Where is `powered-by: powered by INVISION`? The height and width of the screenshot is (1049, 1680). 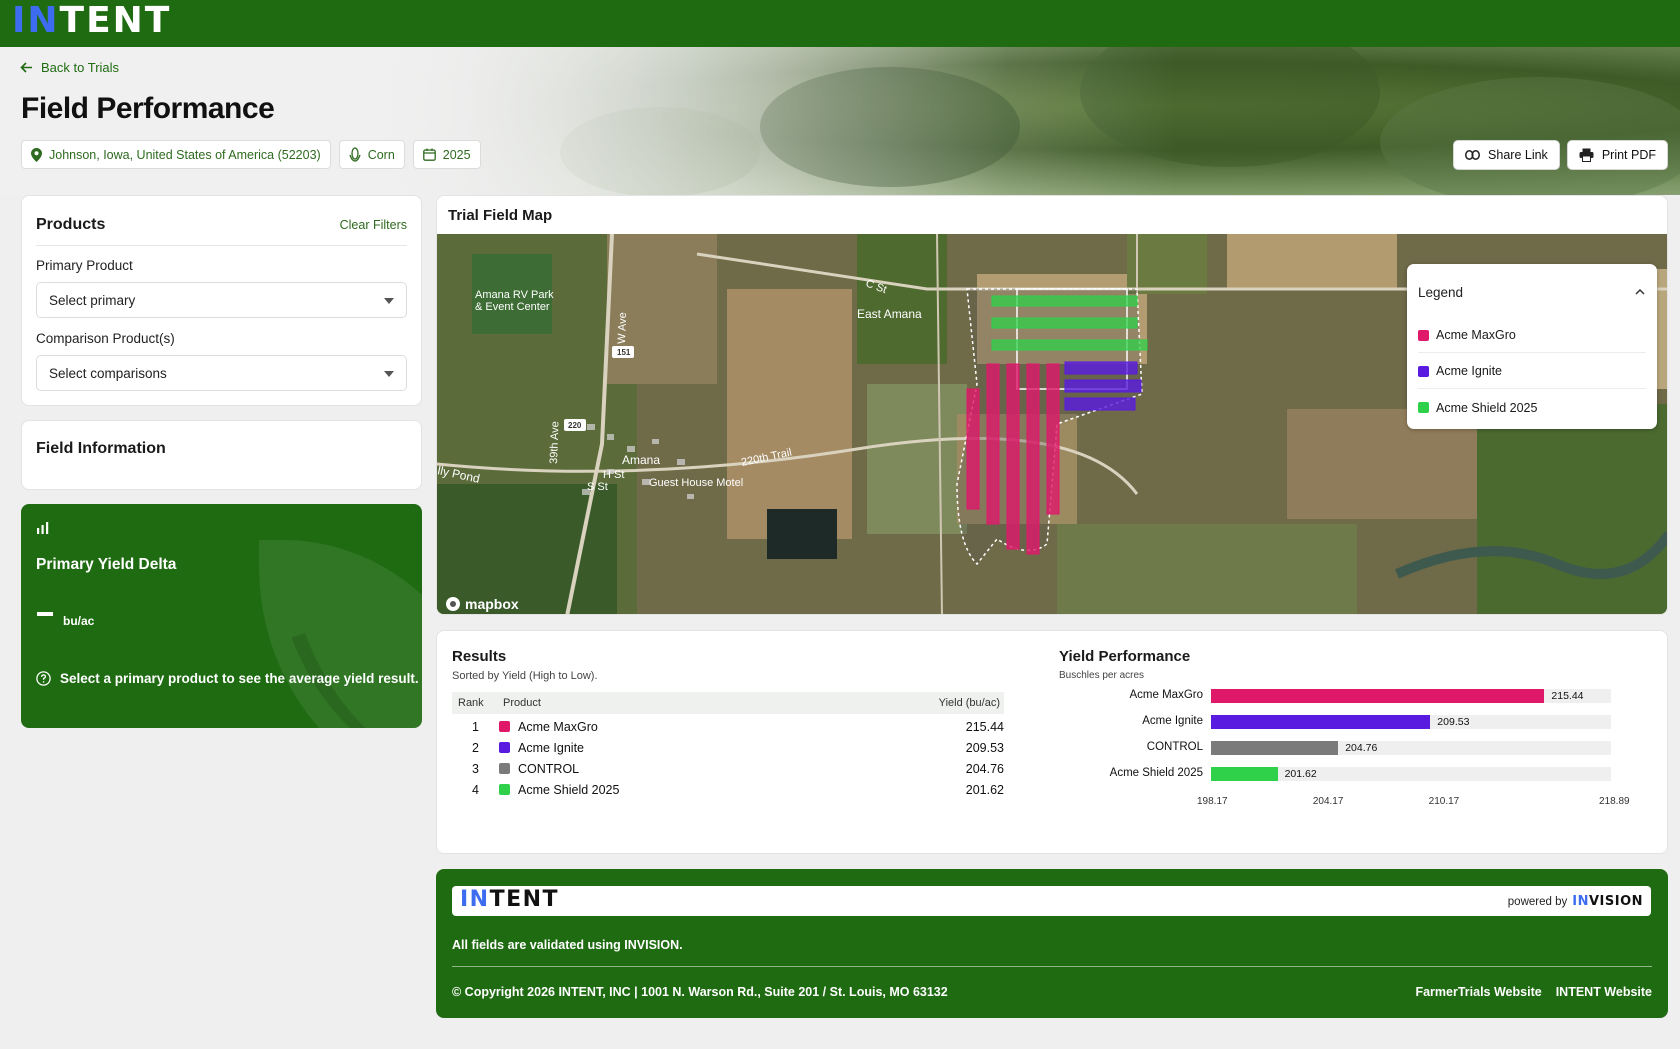
powered-by: powered by INVISION is located at coordinates (1575, 901).